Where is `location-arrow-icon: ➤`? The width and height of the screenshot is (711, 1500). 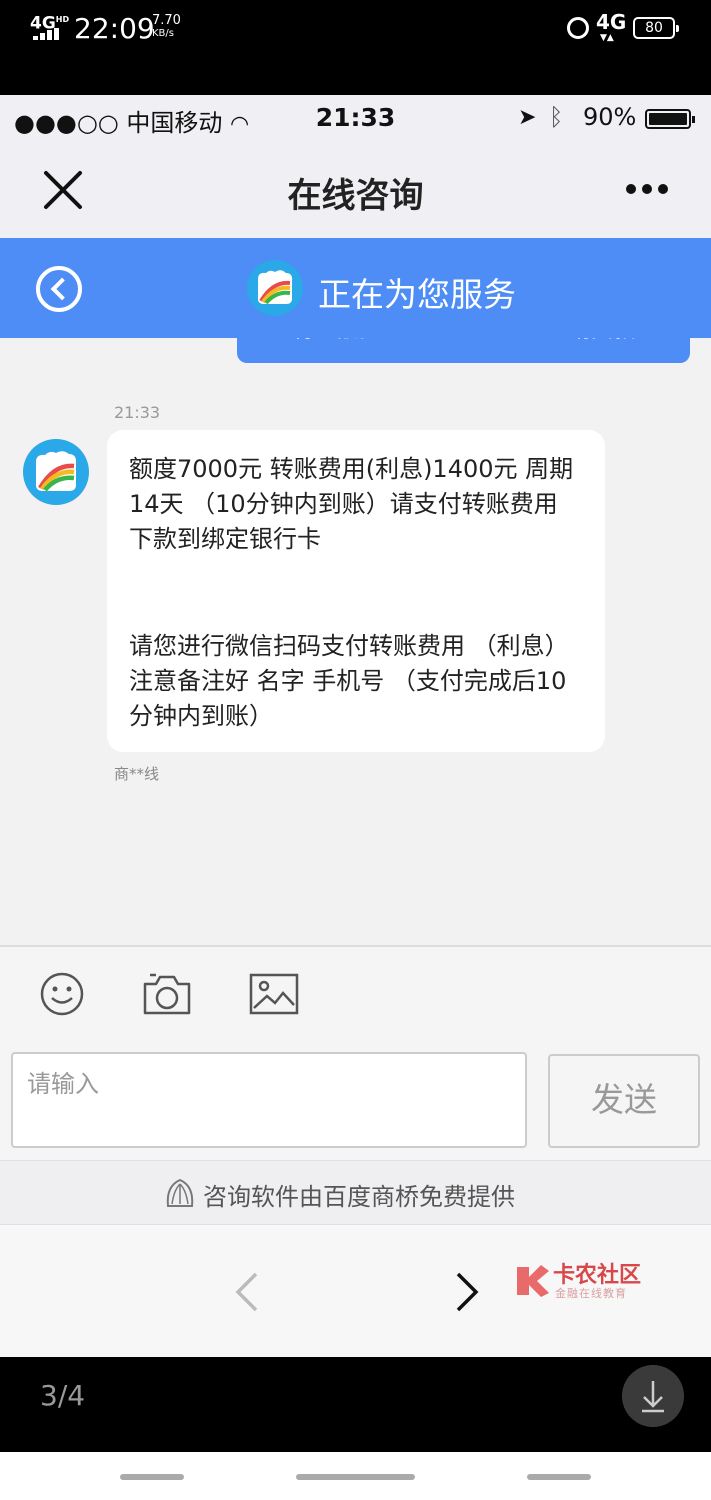 location-arrow-icon: ➤ is located at coordinates (527, 117).